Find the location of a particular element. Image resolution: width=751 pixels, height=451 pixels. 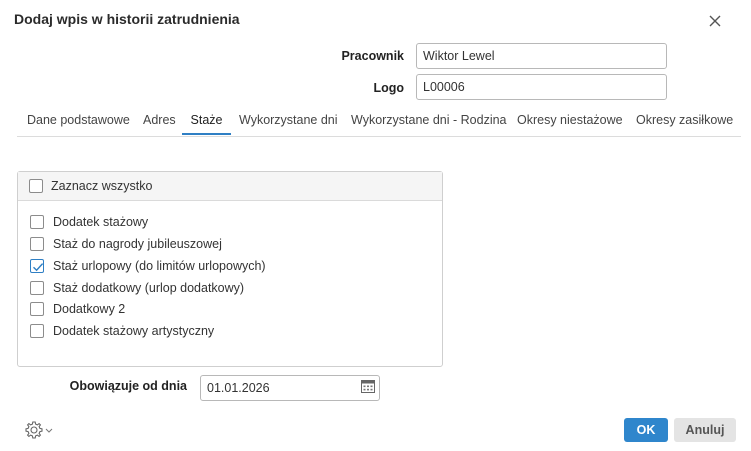

close-icon is located at coordinates (715, 21).